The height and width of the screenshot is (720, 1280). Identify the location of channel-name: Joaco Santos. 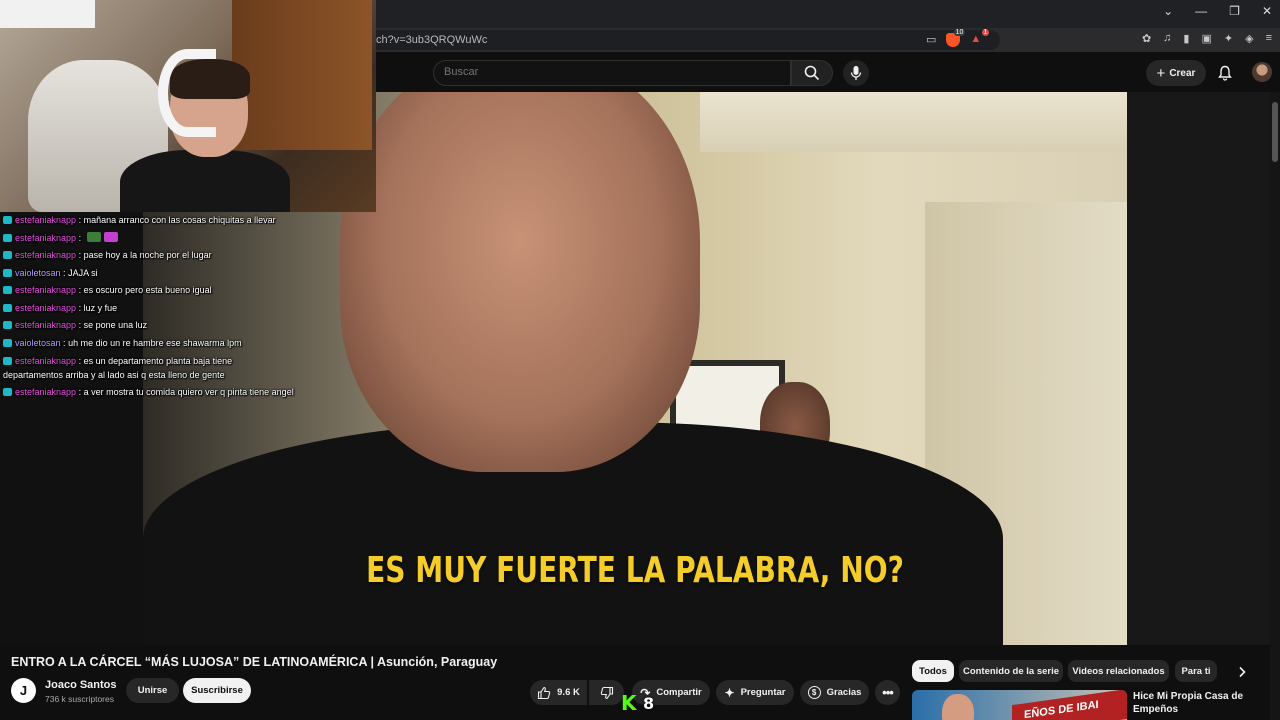
(81, 685).